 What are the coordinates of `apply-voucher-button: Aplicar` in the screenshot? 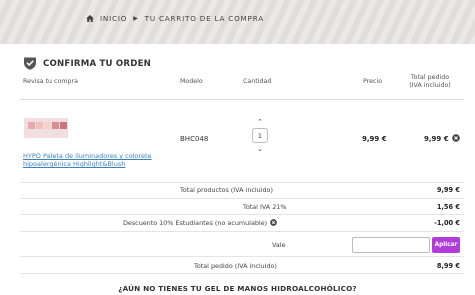 It's located at (446, 245).